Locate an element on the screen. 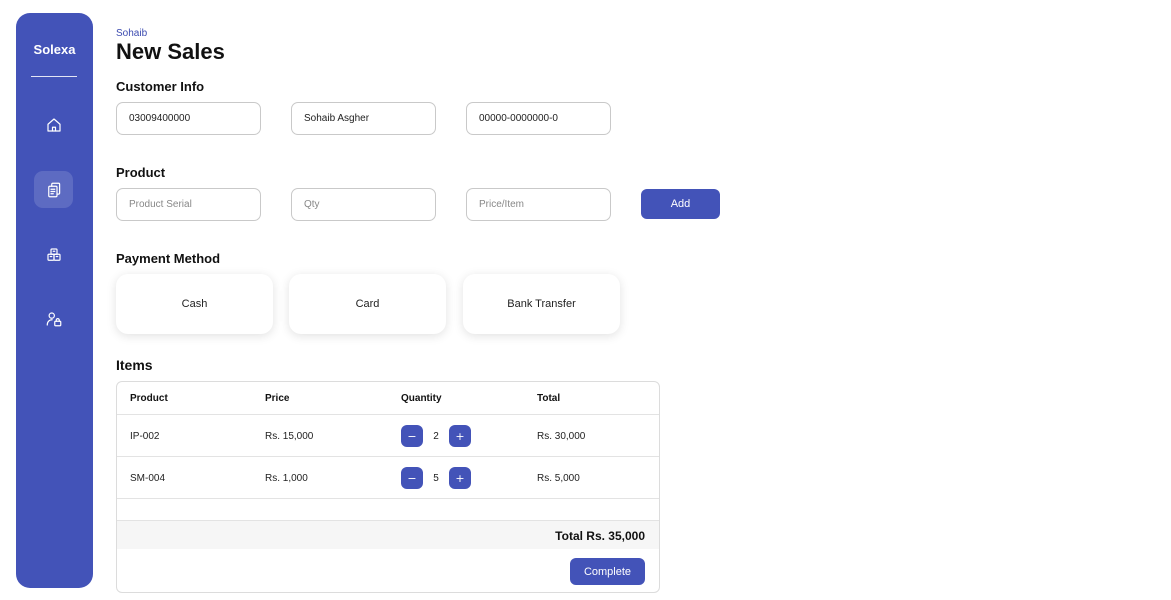 Image resolution: width=1171 pixels, height=600 pixels. documents-icon is located at coordinates (53, 189).